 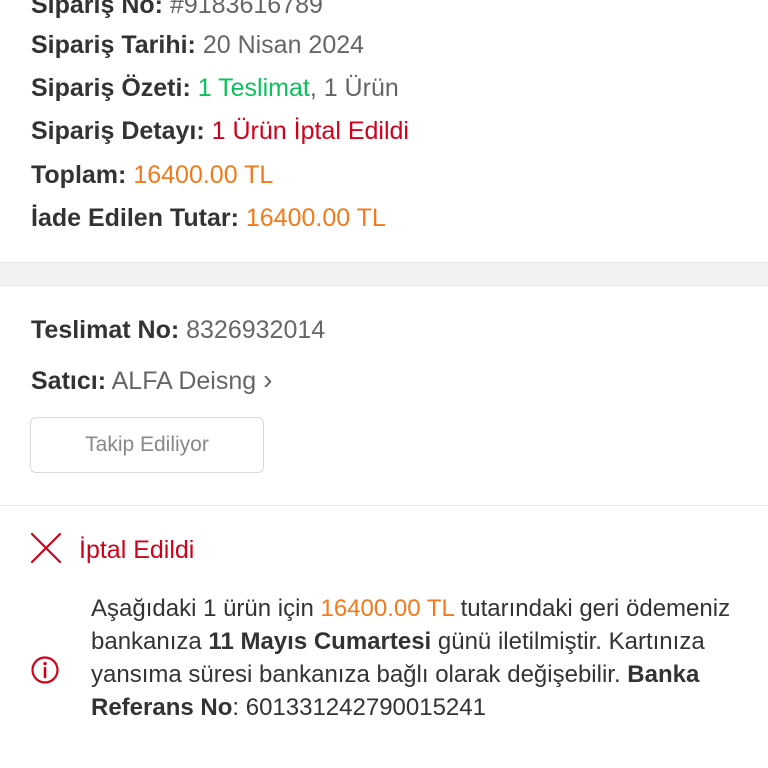 What do you see at coordinates (45, 672) in the screenshot?
I see `info-icon` at bounding box center [45, 672].